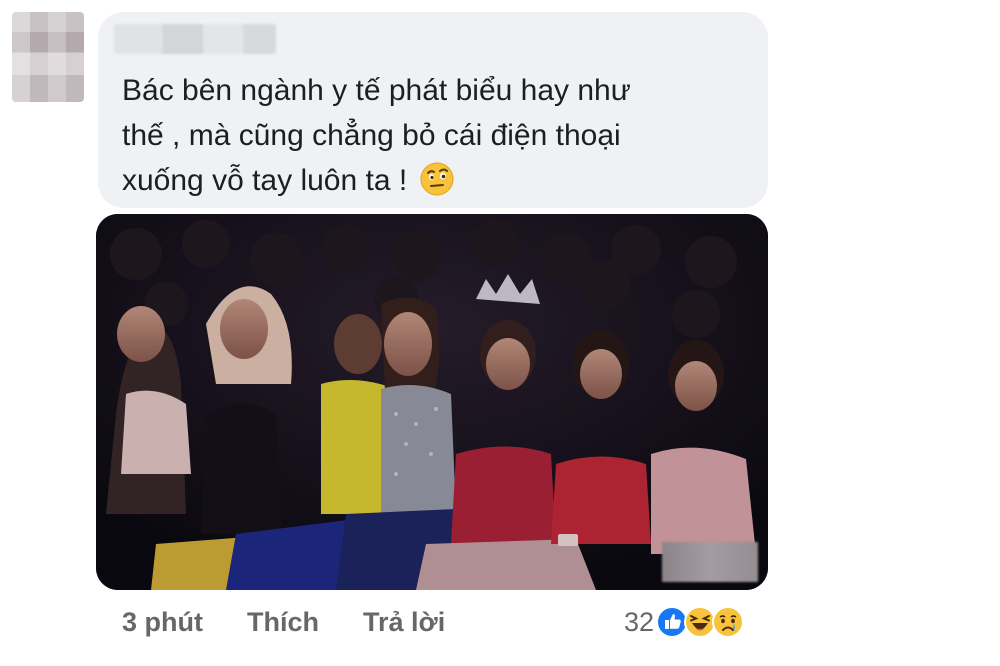  What do you see at coordinates (710, 562) in the screenshot?
I see `blurred-watermark` at bounding box center [710, 562].